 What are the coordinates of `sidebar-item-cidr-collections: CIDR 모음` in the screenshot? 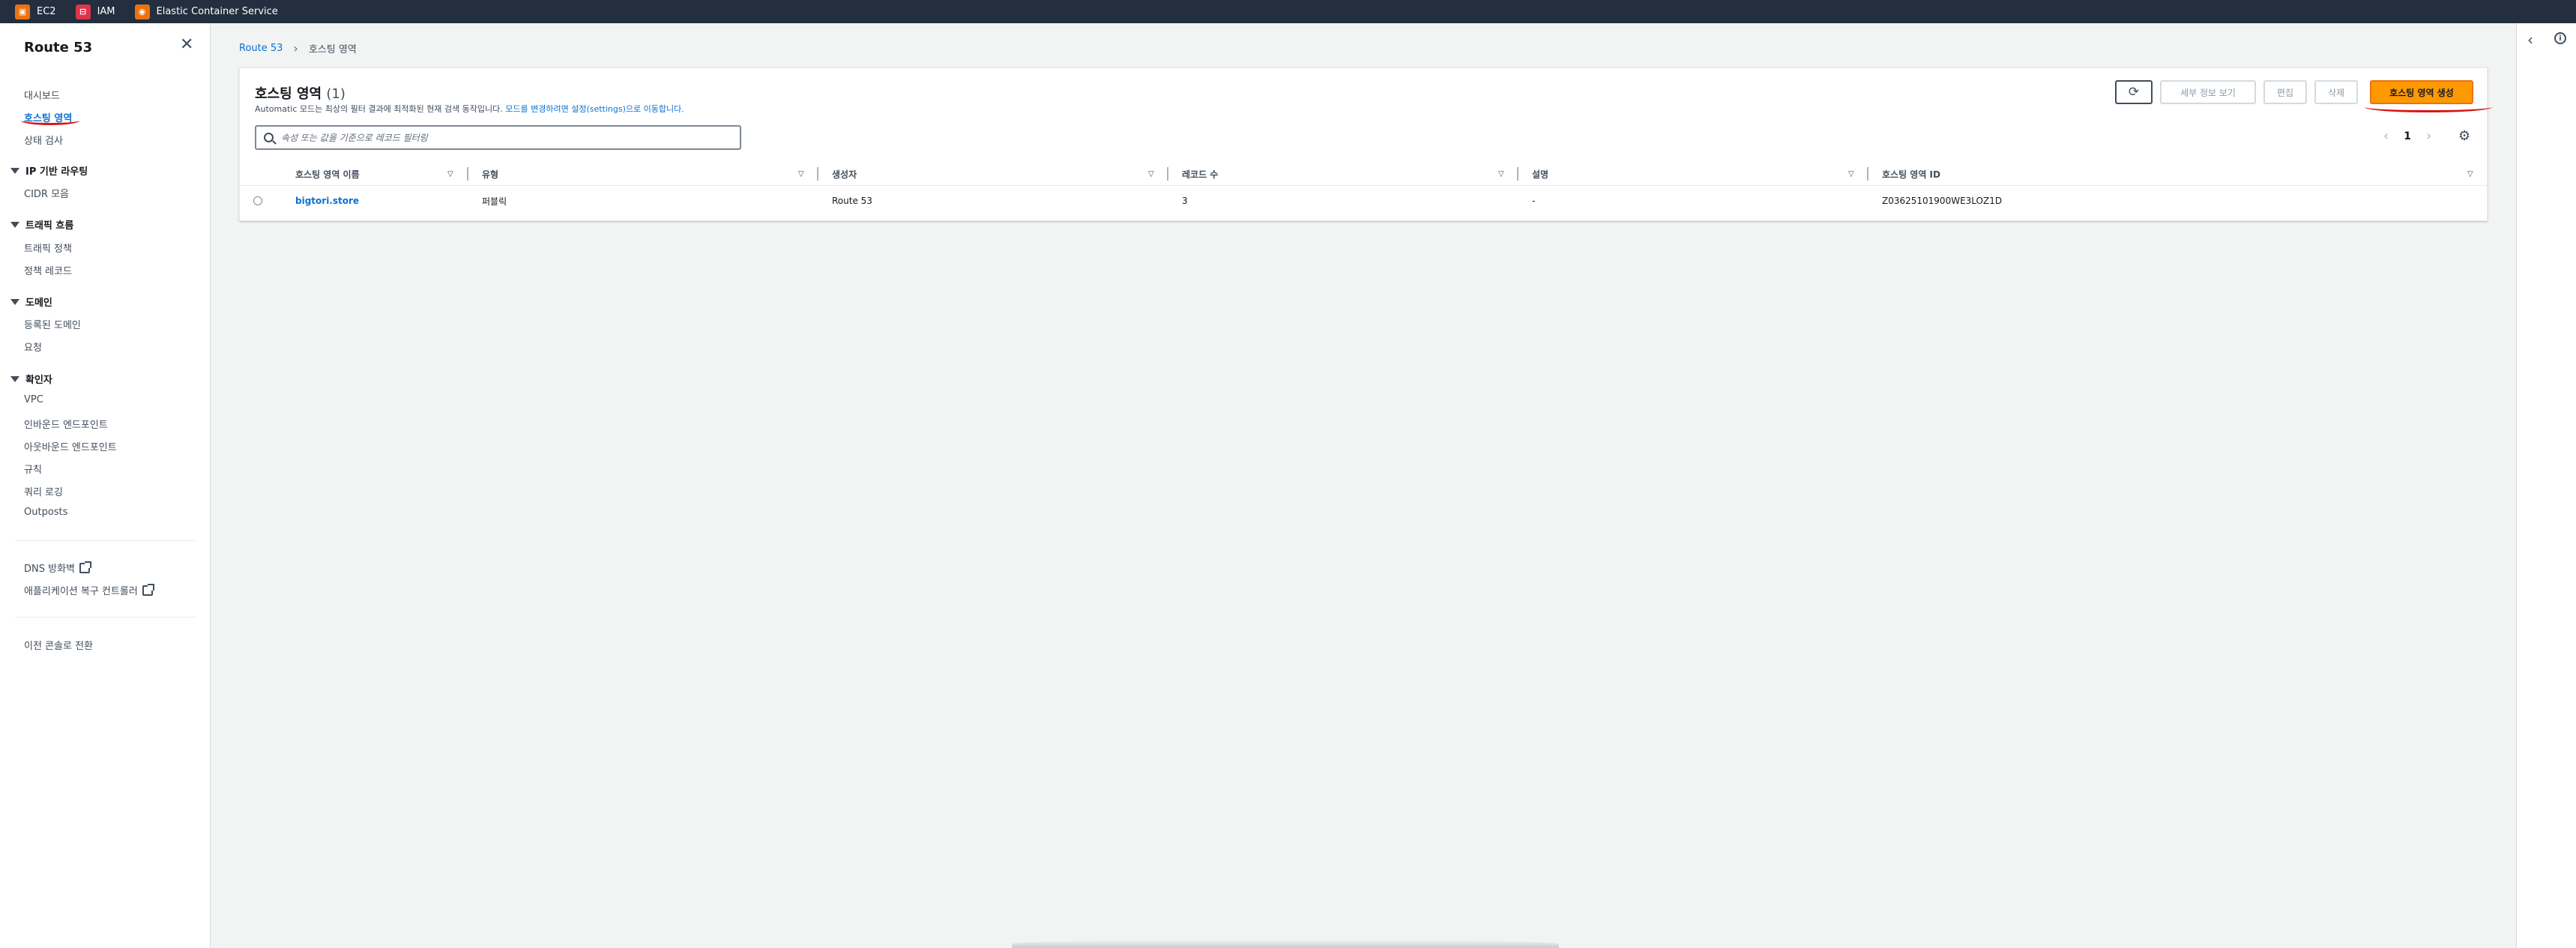 It's located at (47, 193).